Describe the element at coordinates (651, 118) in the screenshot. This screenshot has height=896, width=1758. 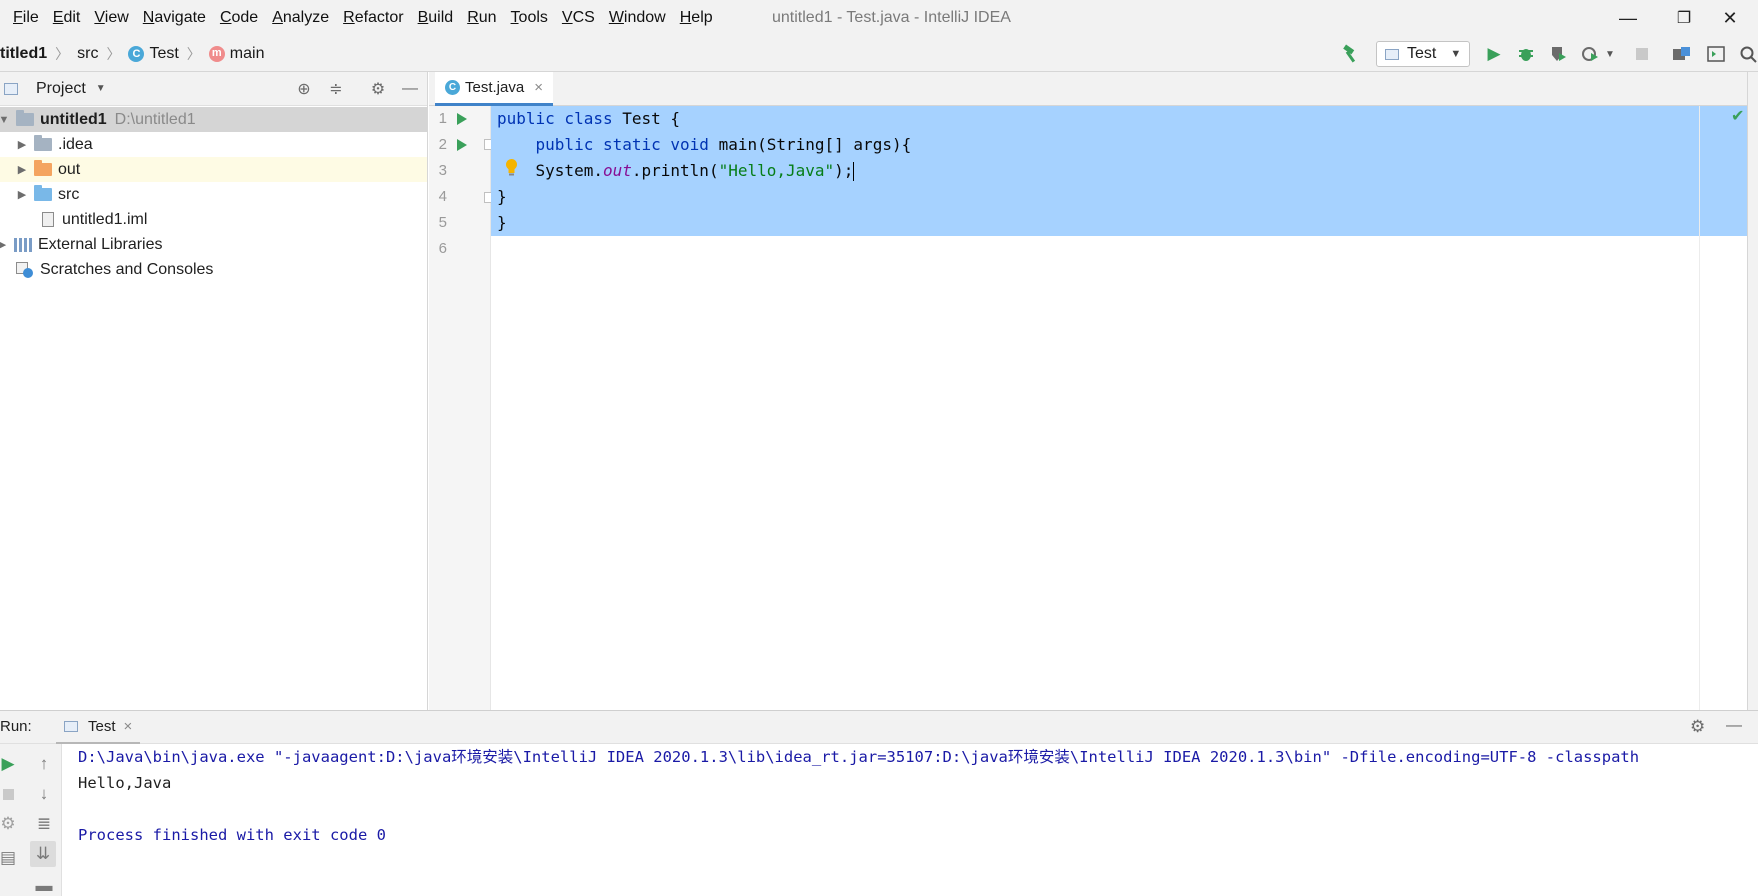
I see `code-text: Test {` at that location.